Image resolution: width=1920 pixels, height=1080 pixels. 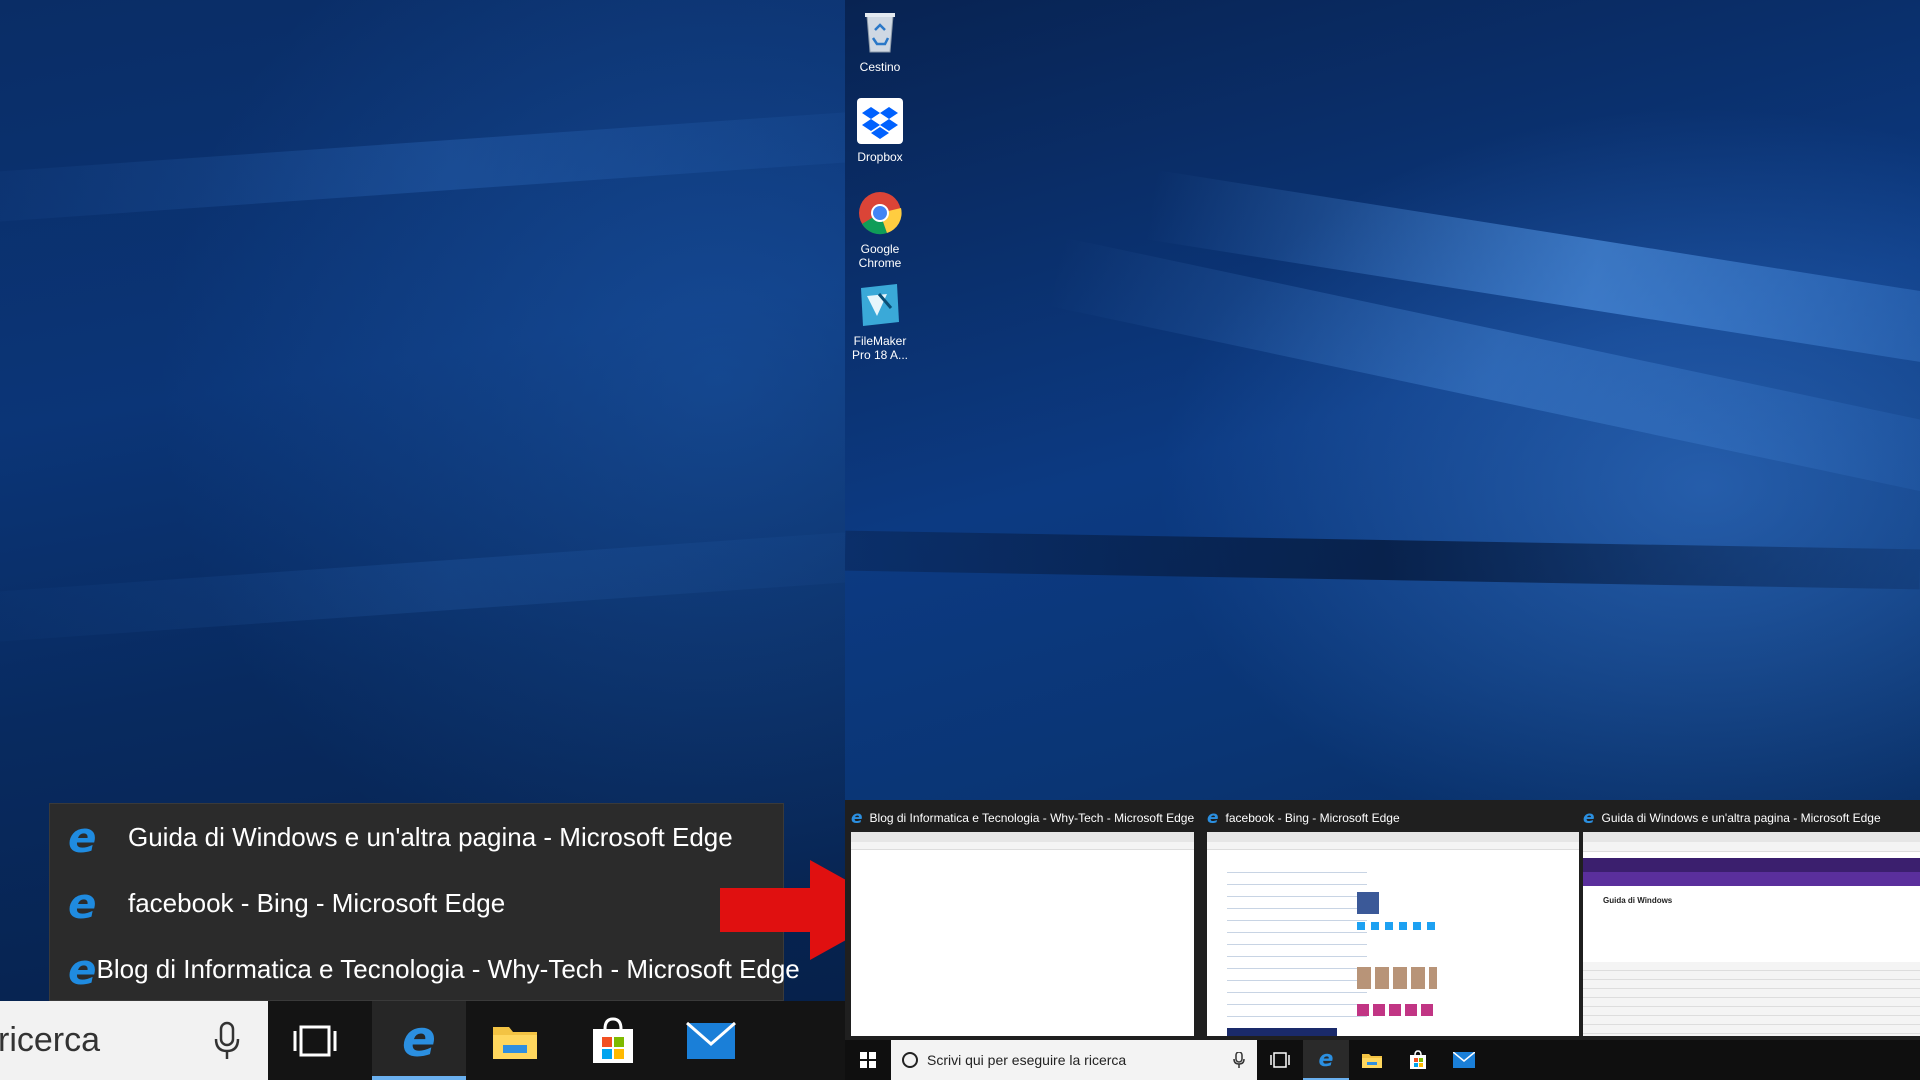 What do you see at coordinates (1751, 934) in the screenshot?
I see `preview-thumbnail: Guida di Windows` at bounding box center [1751, 934].